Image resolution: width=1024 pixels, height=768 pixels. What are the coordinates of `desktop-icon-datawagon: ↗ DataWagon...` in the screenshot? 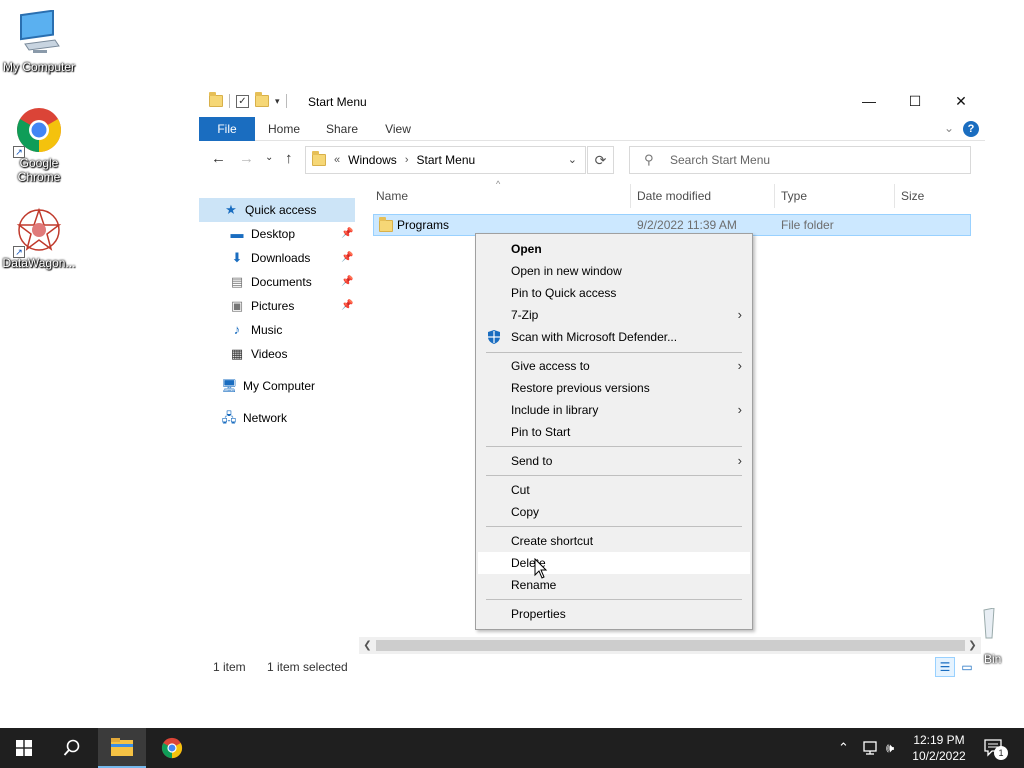 It's located at (39, 238).